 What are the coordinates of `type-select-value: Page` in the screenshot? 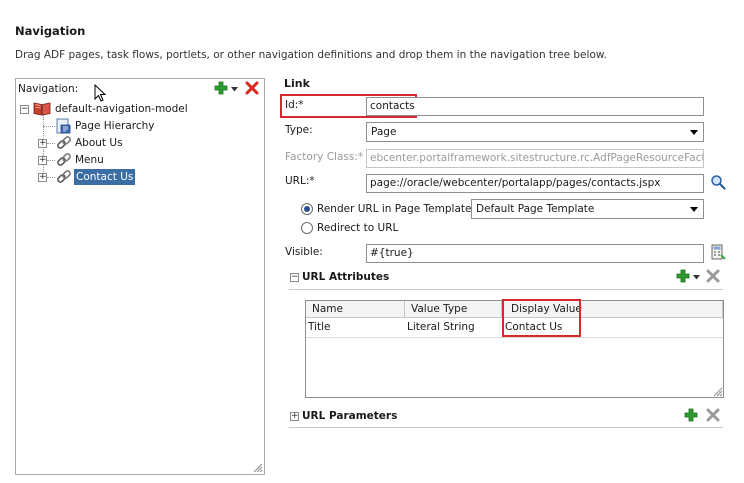 It's located at (384, 132).